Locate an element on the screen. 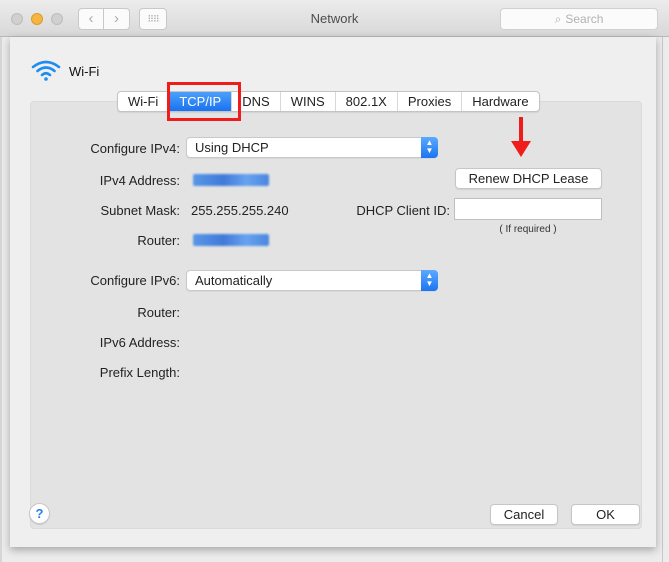 The height and width of the screenshot is (562, 669). tab-hardware: Hardware is located at coordinates (499, 101).